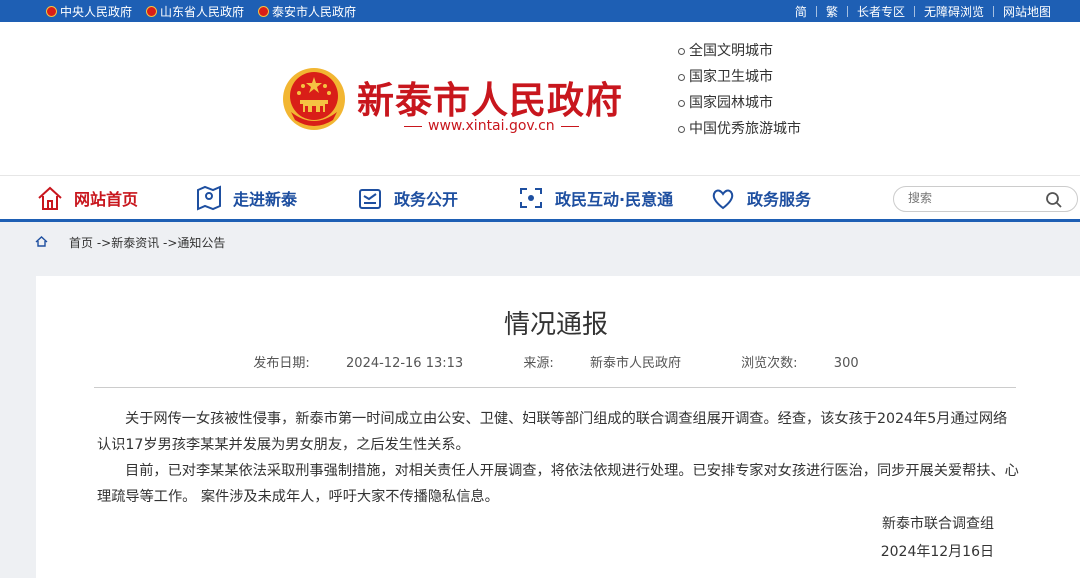  I want to click on signer: 新泰市联合调查组, so click(938, 524).